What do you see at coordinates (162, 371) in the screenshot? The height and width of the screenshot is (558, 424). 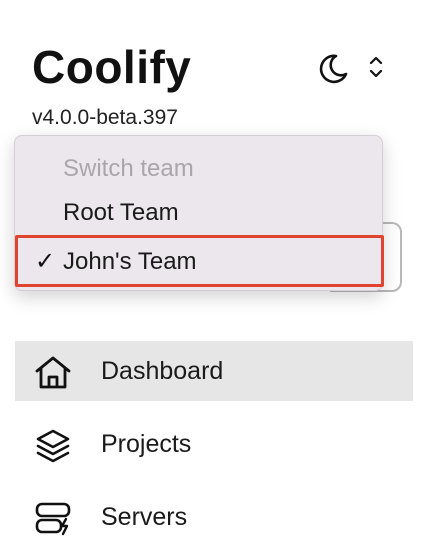 I see `nav-label-dashboard: Dashboard` at bounding box center [162, 371].